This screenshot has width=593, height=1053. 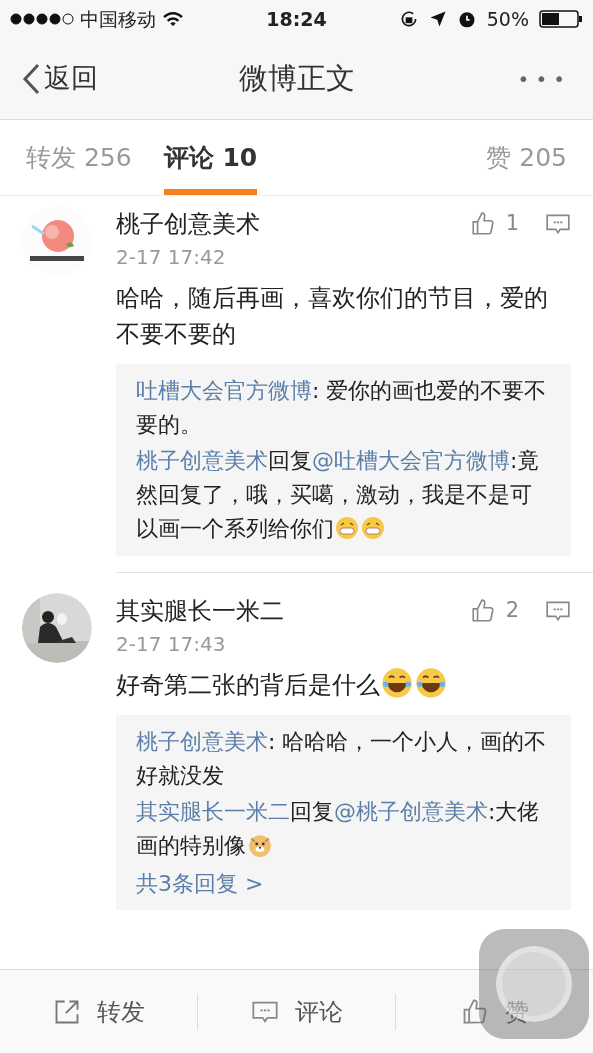 I want to click on tab: 转发 256, so click(x=79, y=157).